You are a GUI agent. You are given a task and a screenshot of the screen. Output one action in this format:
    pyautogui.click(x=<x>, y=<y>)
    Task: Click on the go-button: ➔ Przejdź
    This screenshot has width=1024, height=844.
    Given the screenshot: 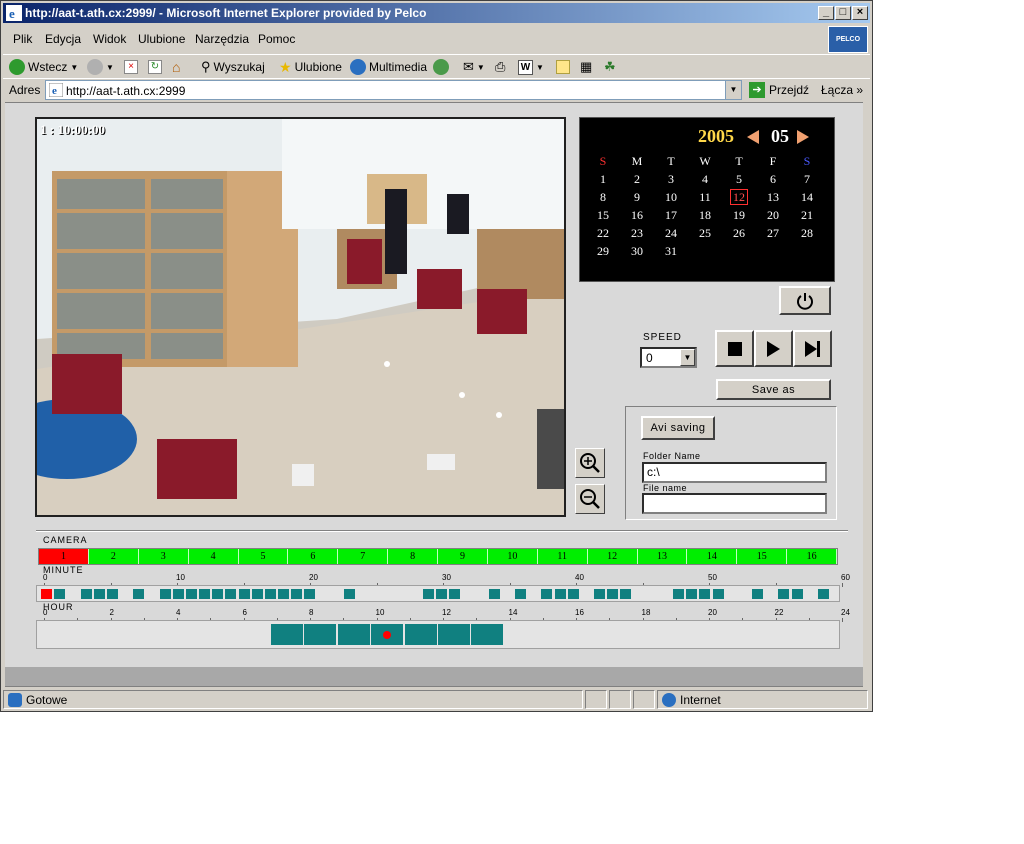 What is the action you would take?
    pyautogui.click(x=779, y=90)
    